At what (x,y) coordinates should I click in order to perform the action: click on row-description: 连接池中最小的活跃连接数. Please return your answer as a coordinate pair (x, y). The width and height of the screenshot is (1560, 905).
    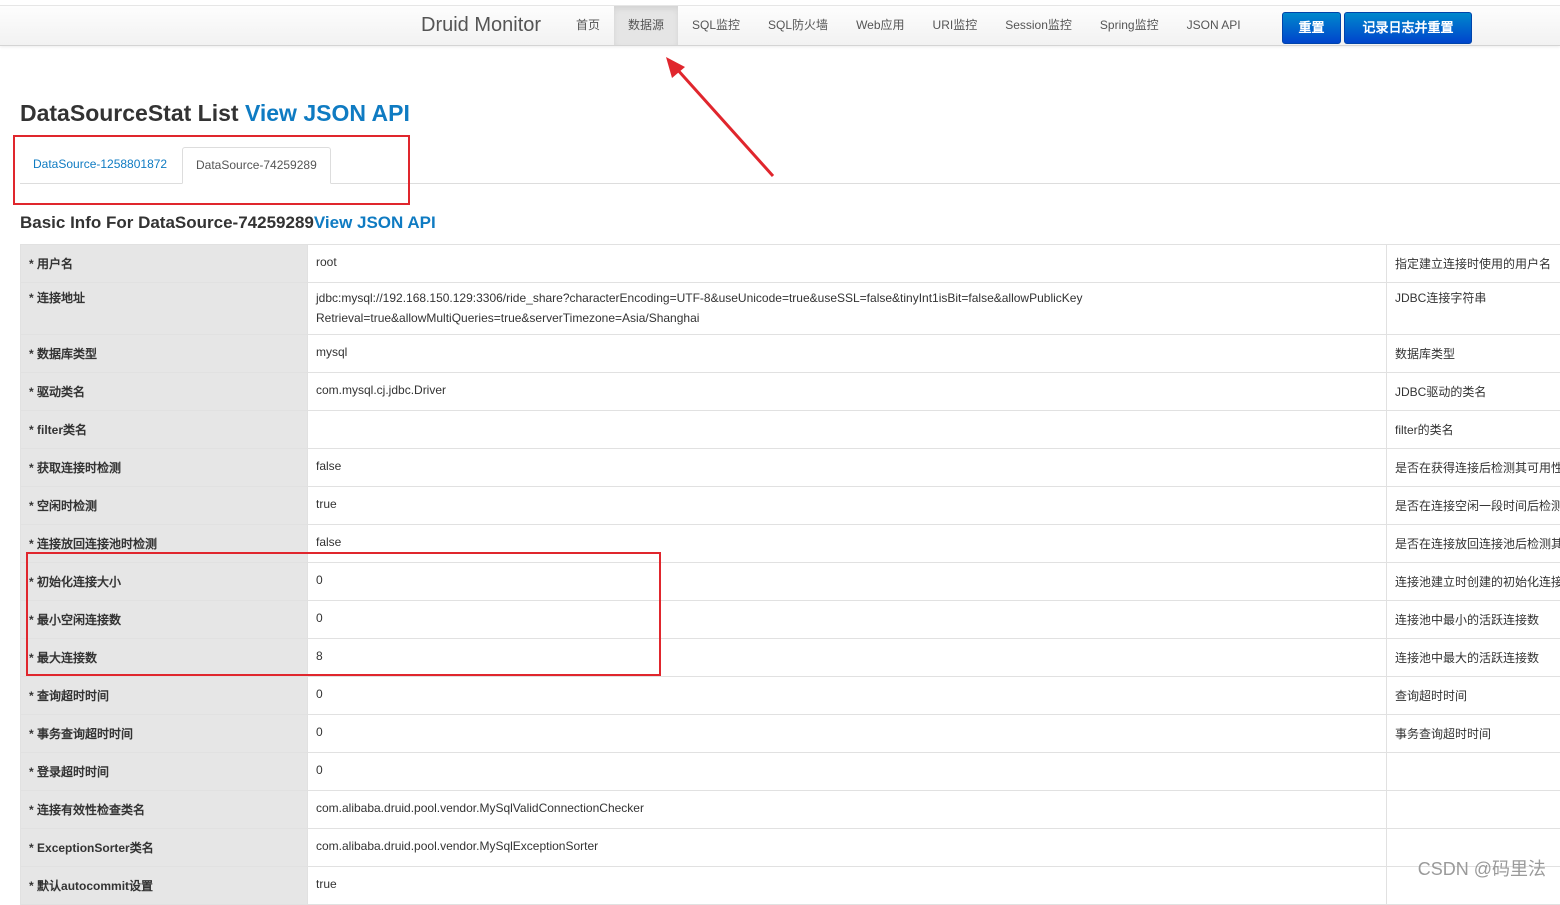
    Looking at the image, I should click on (1473, 620).